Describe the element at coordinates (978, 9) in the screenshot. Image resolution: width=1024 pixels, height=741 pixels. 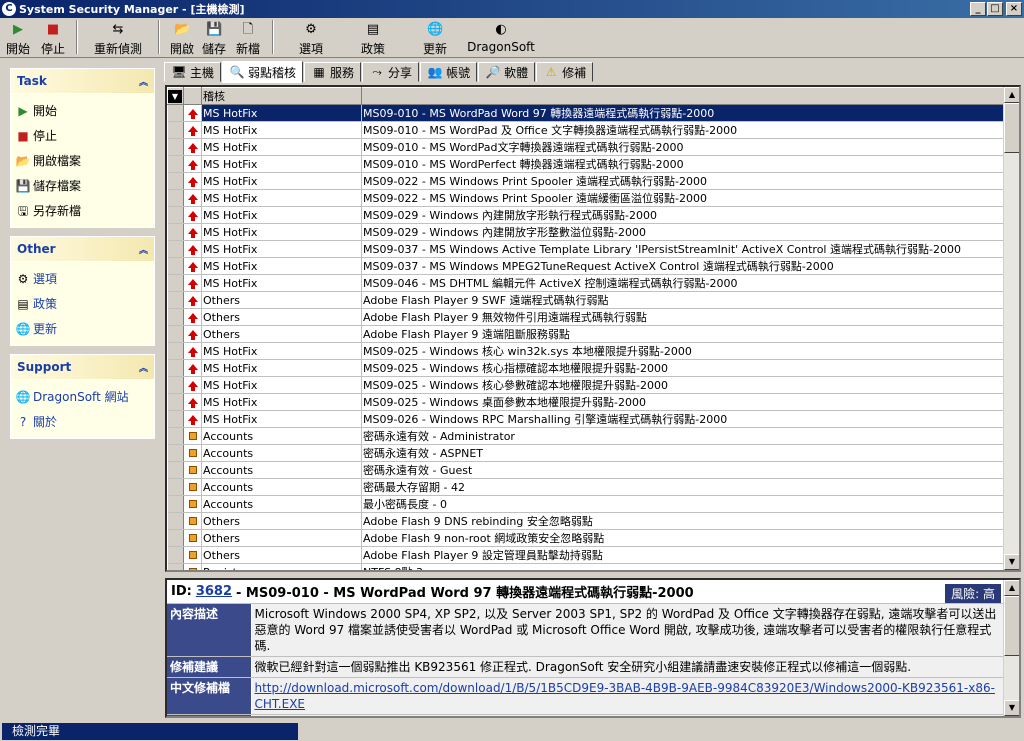
I see `minimize-button: _` at that location.